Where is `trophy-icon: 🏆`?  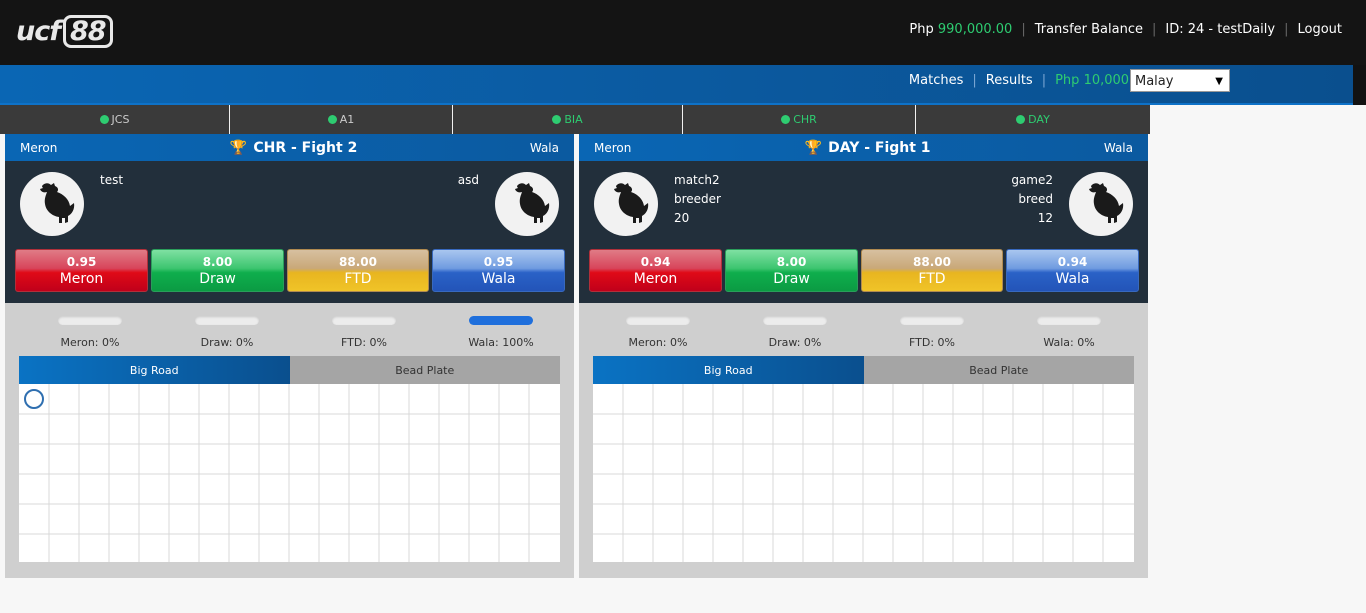 trophy-icon: 🏆 is located at coordinates (813, 147).